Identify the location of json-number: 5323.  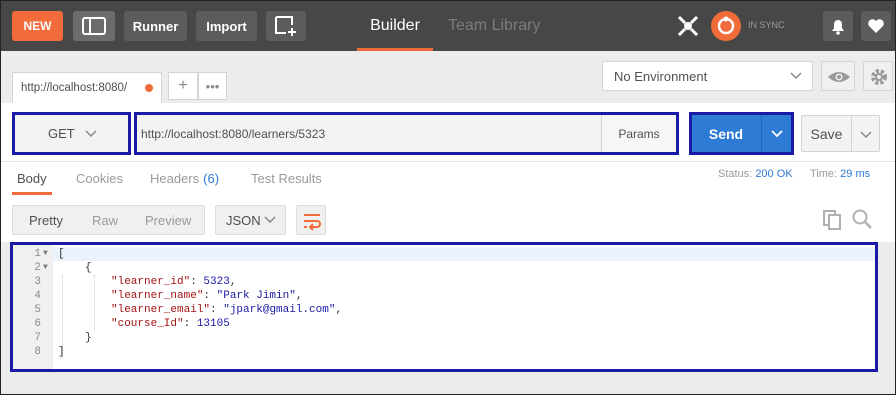
(216, 282).